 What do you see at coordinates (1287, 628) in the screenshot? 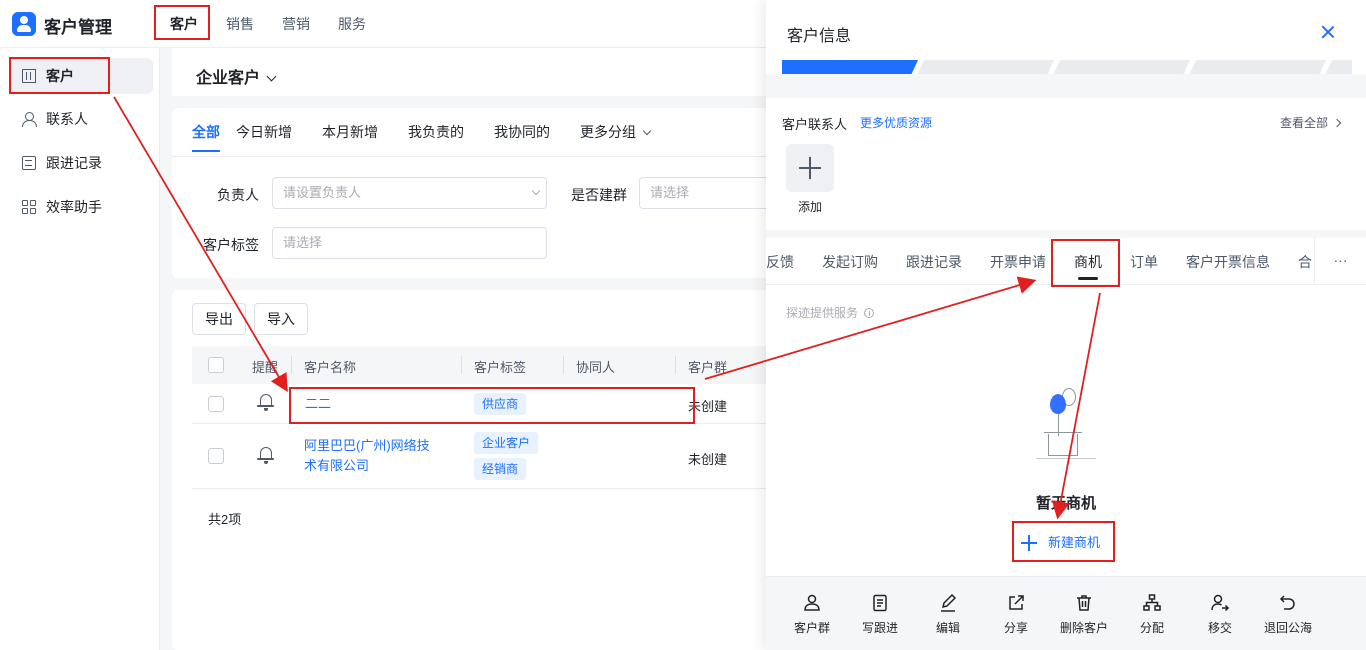
I see `action-label: 退回公海` at bounding box center [1287, 628].